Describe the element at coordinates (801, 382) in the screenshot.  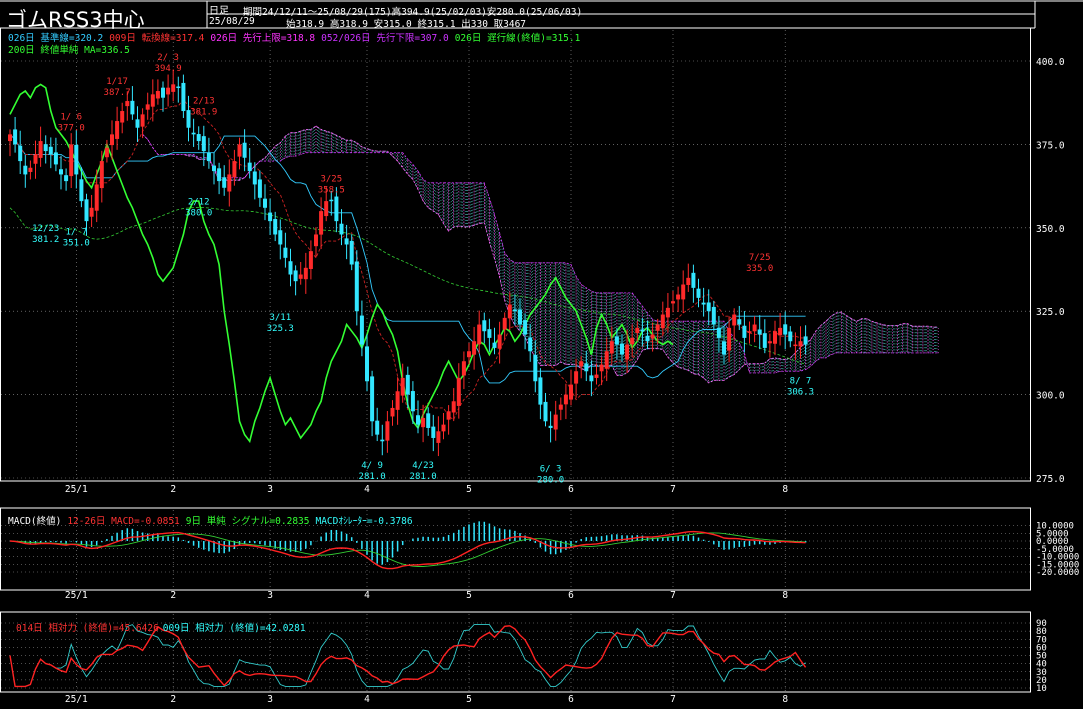
I see `annotation-date: 8/ 7` at that location.